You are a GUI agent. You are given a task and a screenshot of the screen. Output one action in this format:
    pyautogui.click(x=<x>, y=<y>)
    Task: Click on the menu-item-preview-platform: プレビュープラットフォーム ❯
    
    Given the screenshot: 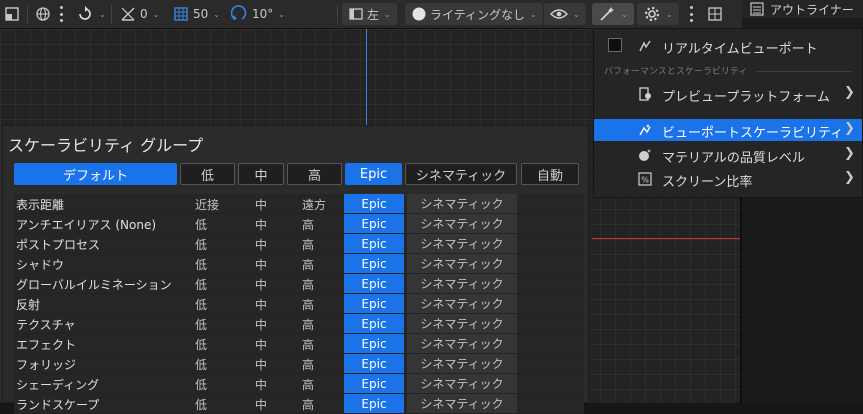 What is the action you would take?
    pyautogui.click(x=728, y=94)
    